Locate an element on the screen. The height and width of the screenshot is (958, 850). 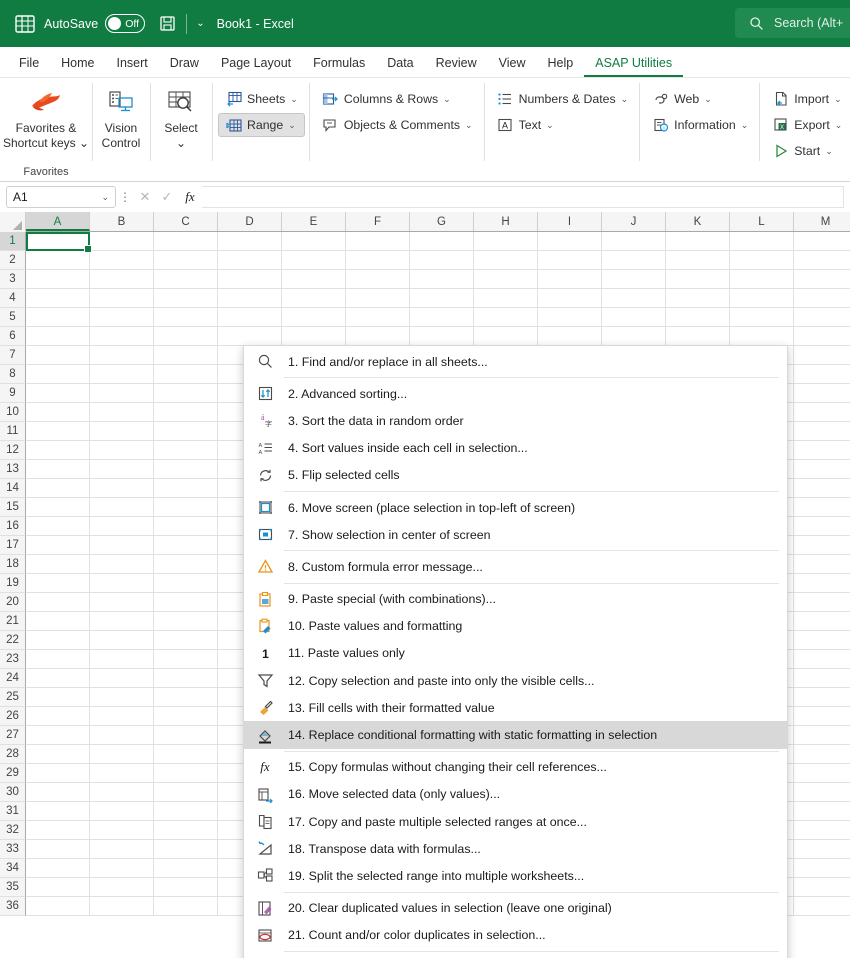
tab-help: Help is located at coordinates (561, 63).